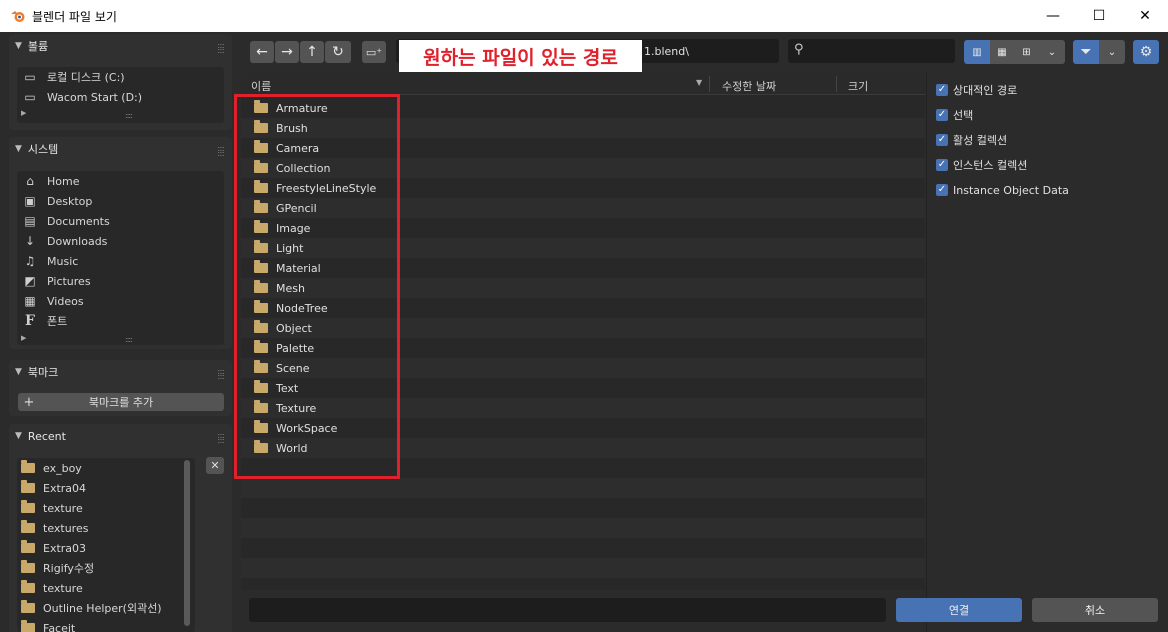 The width and height of the screenshot is (1168, 632). I want to click on filter-toggle-button: ⏷, so click(1086, 52).